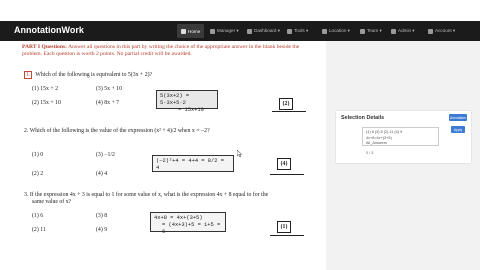 This screenshot has width=480, height=270. I want to click on answer-box-3: (1), so click(284, 227).